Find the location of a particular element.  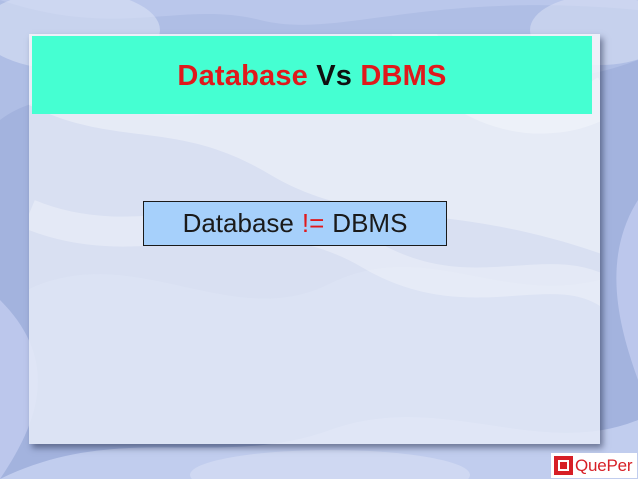

title-word-dbms: DBMS is located at coordinates (403, 75).